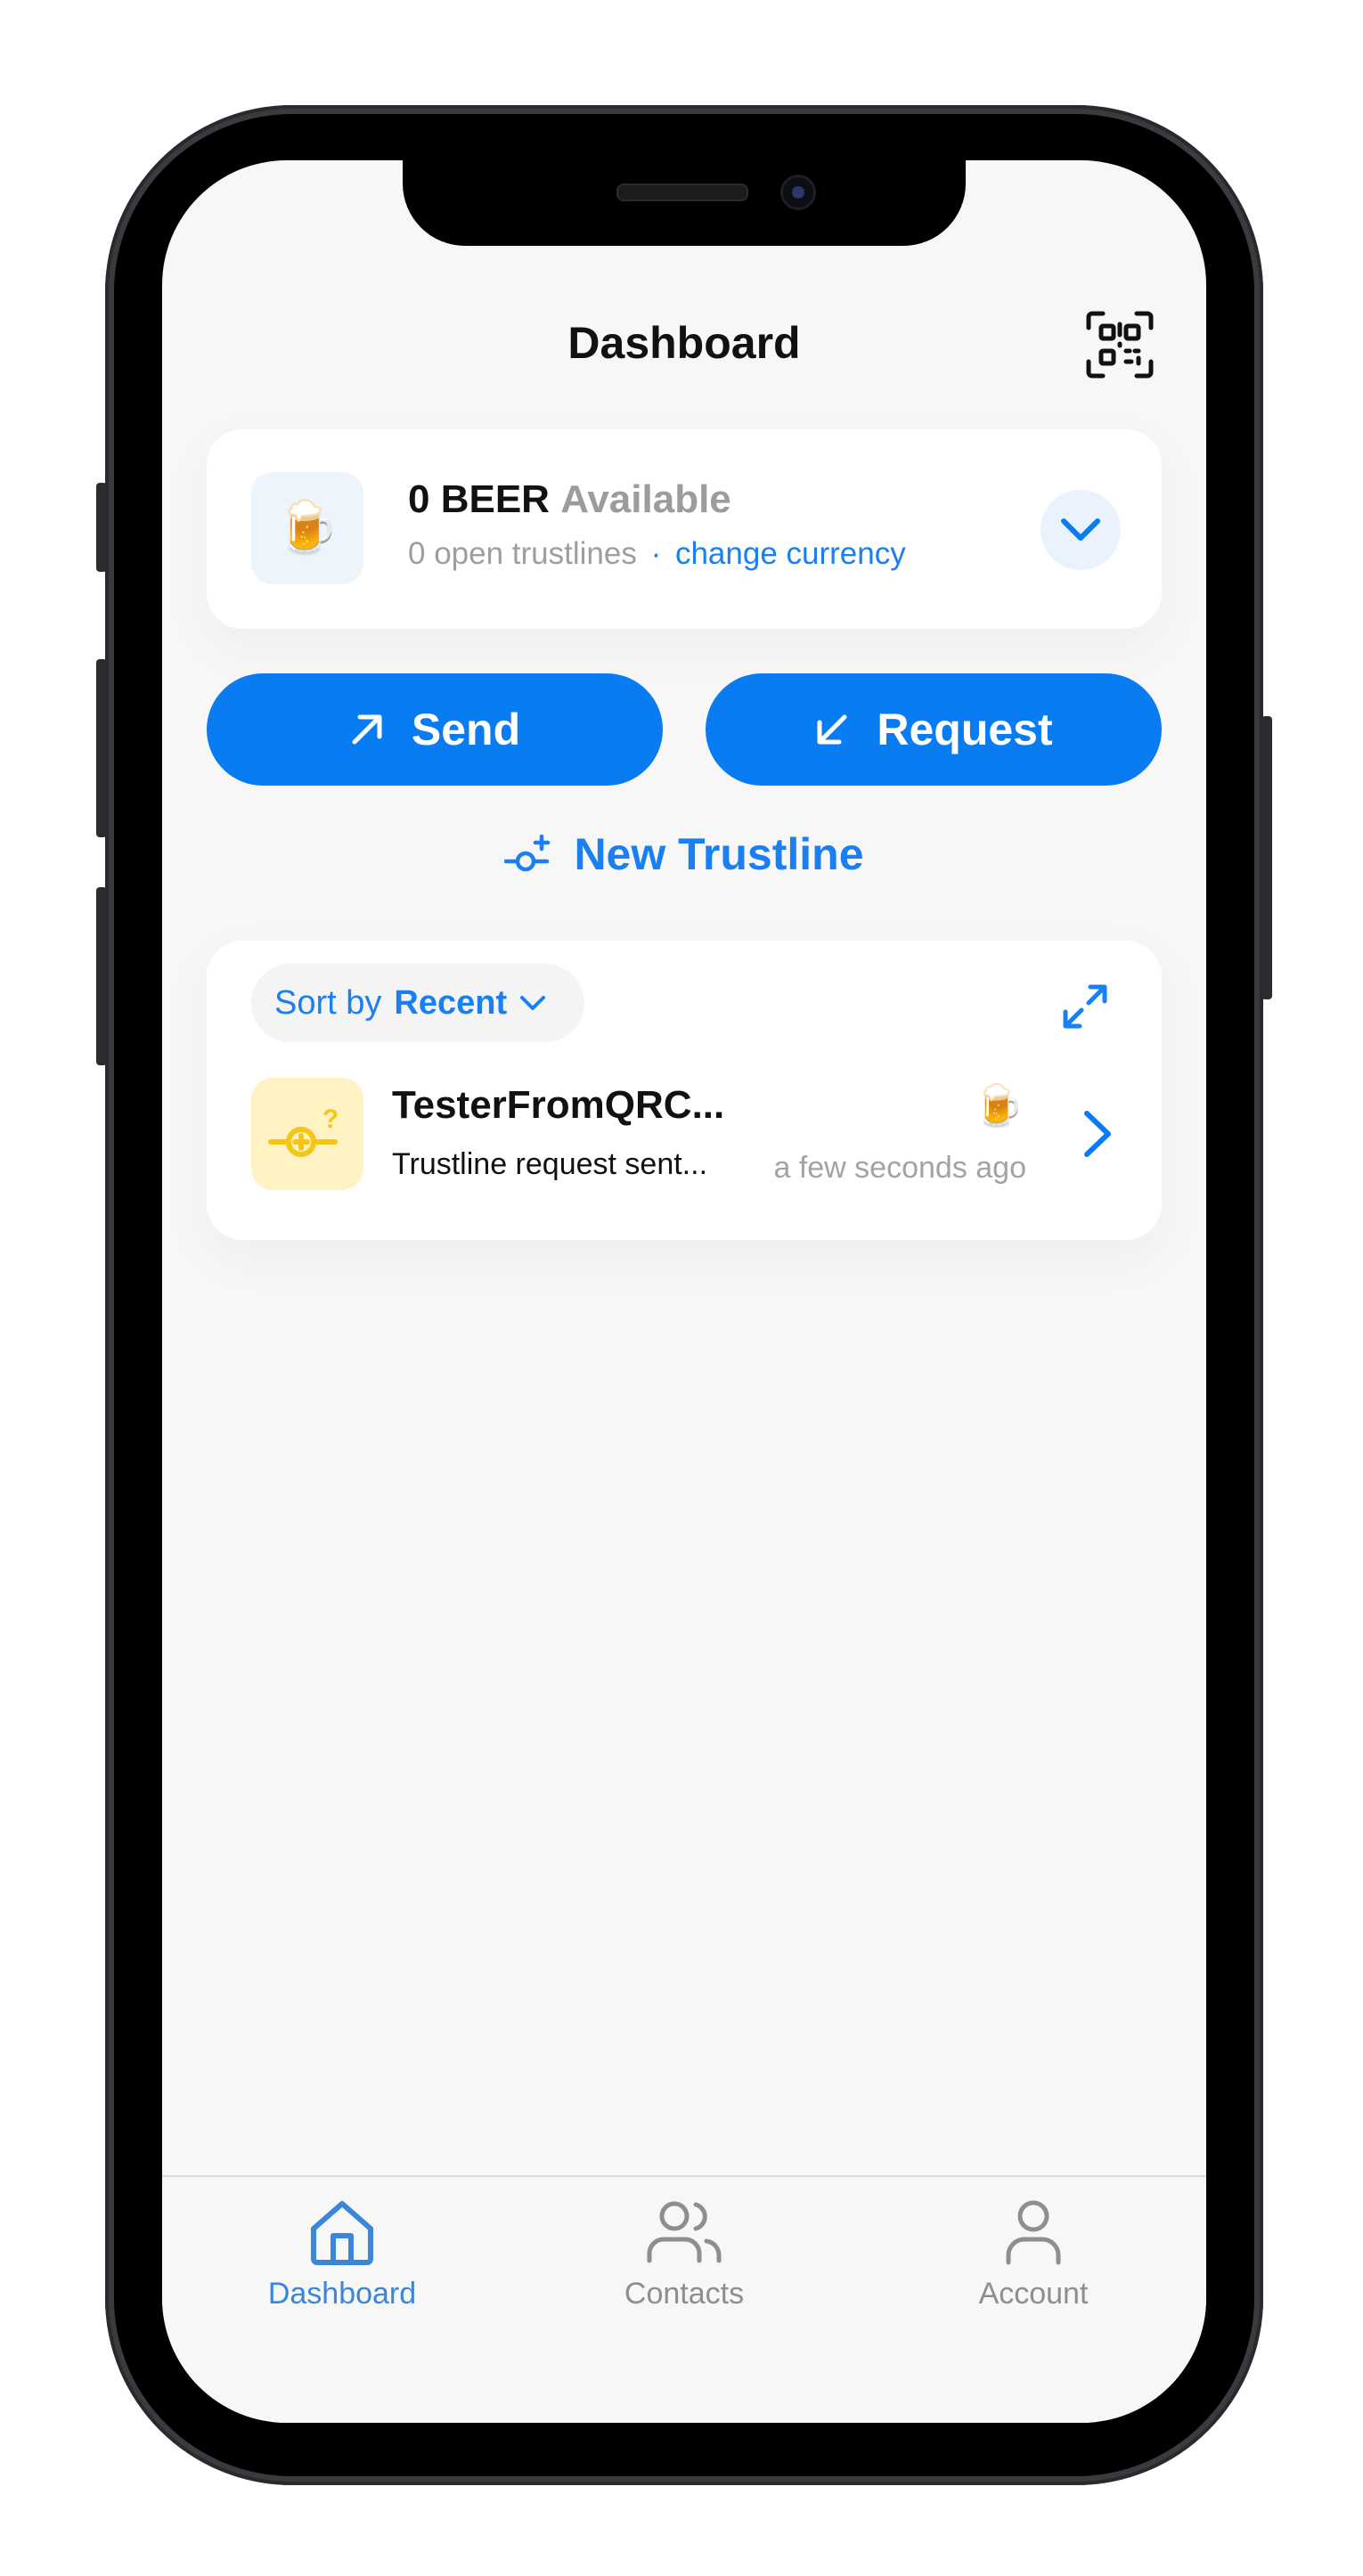 This screenshot has height=2576, width=1363. What do you see at coordinates (1085, 1007) in the screenshot?
I see `expand-icon` at bounding box center [1085, 1007].